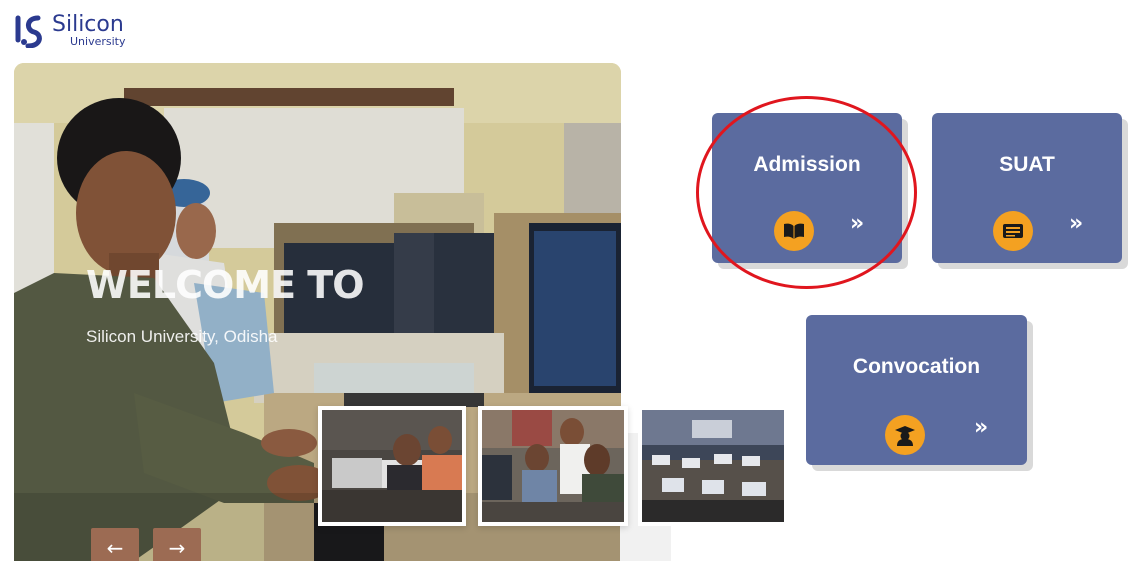 The width and height of the screenshot is (1130, 561). What do you see at coordinates (916, 390) in the screenshot?
I see `convocation-card: Convocation »` at bounding box center [916, 390].